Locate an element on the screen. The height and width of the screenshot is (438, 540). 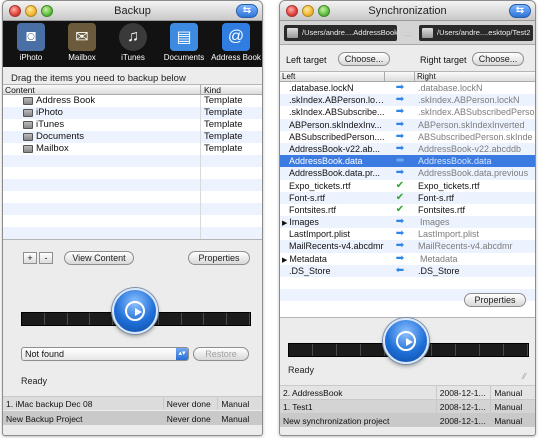
sync-titlebar: Synchronization ⇆ is located at coordinates (407, 11).